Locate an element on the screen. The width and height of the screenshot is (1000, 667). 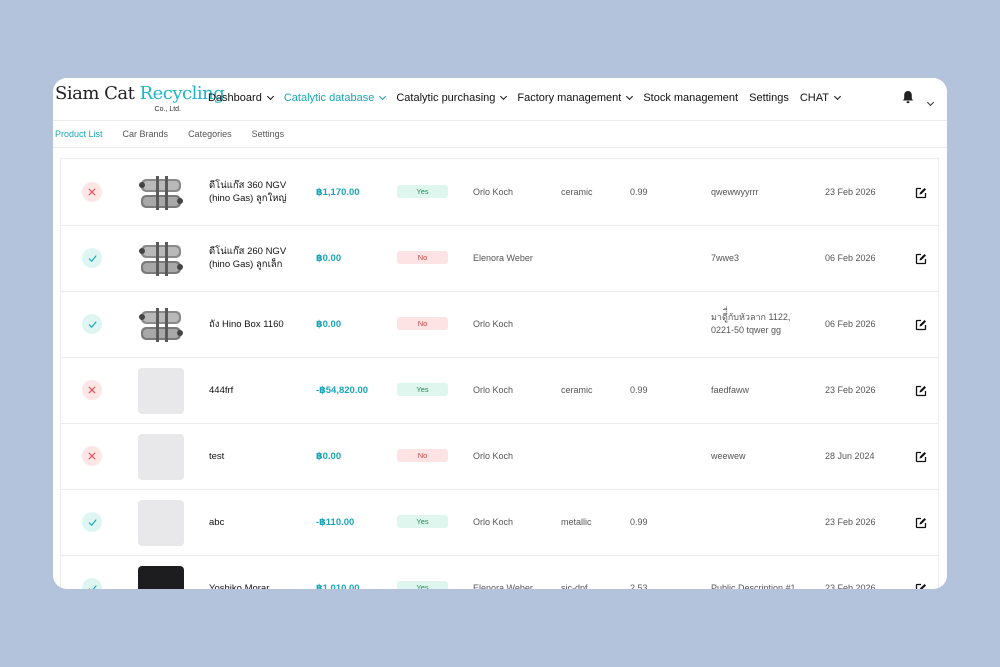
nav-item-factory-management: Factory management is located at coordinates (575, 98).